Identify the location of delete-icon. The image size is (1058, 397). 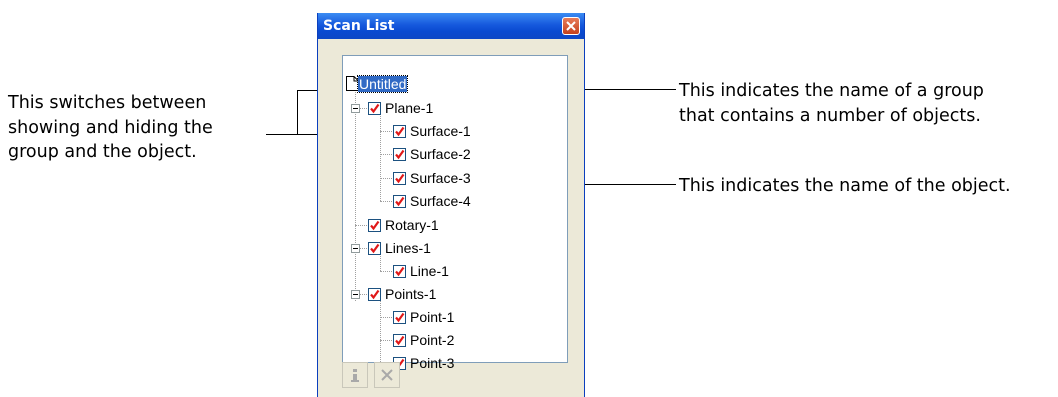
(387, 375).